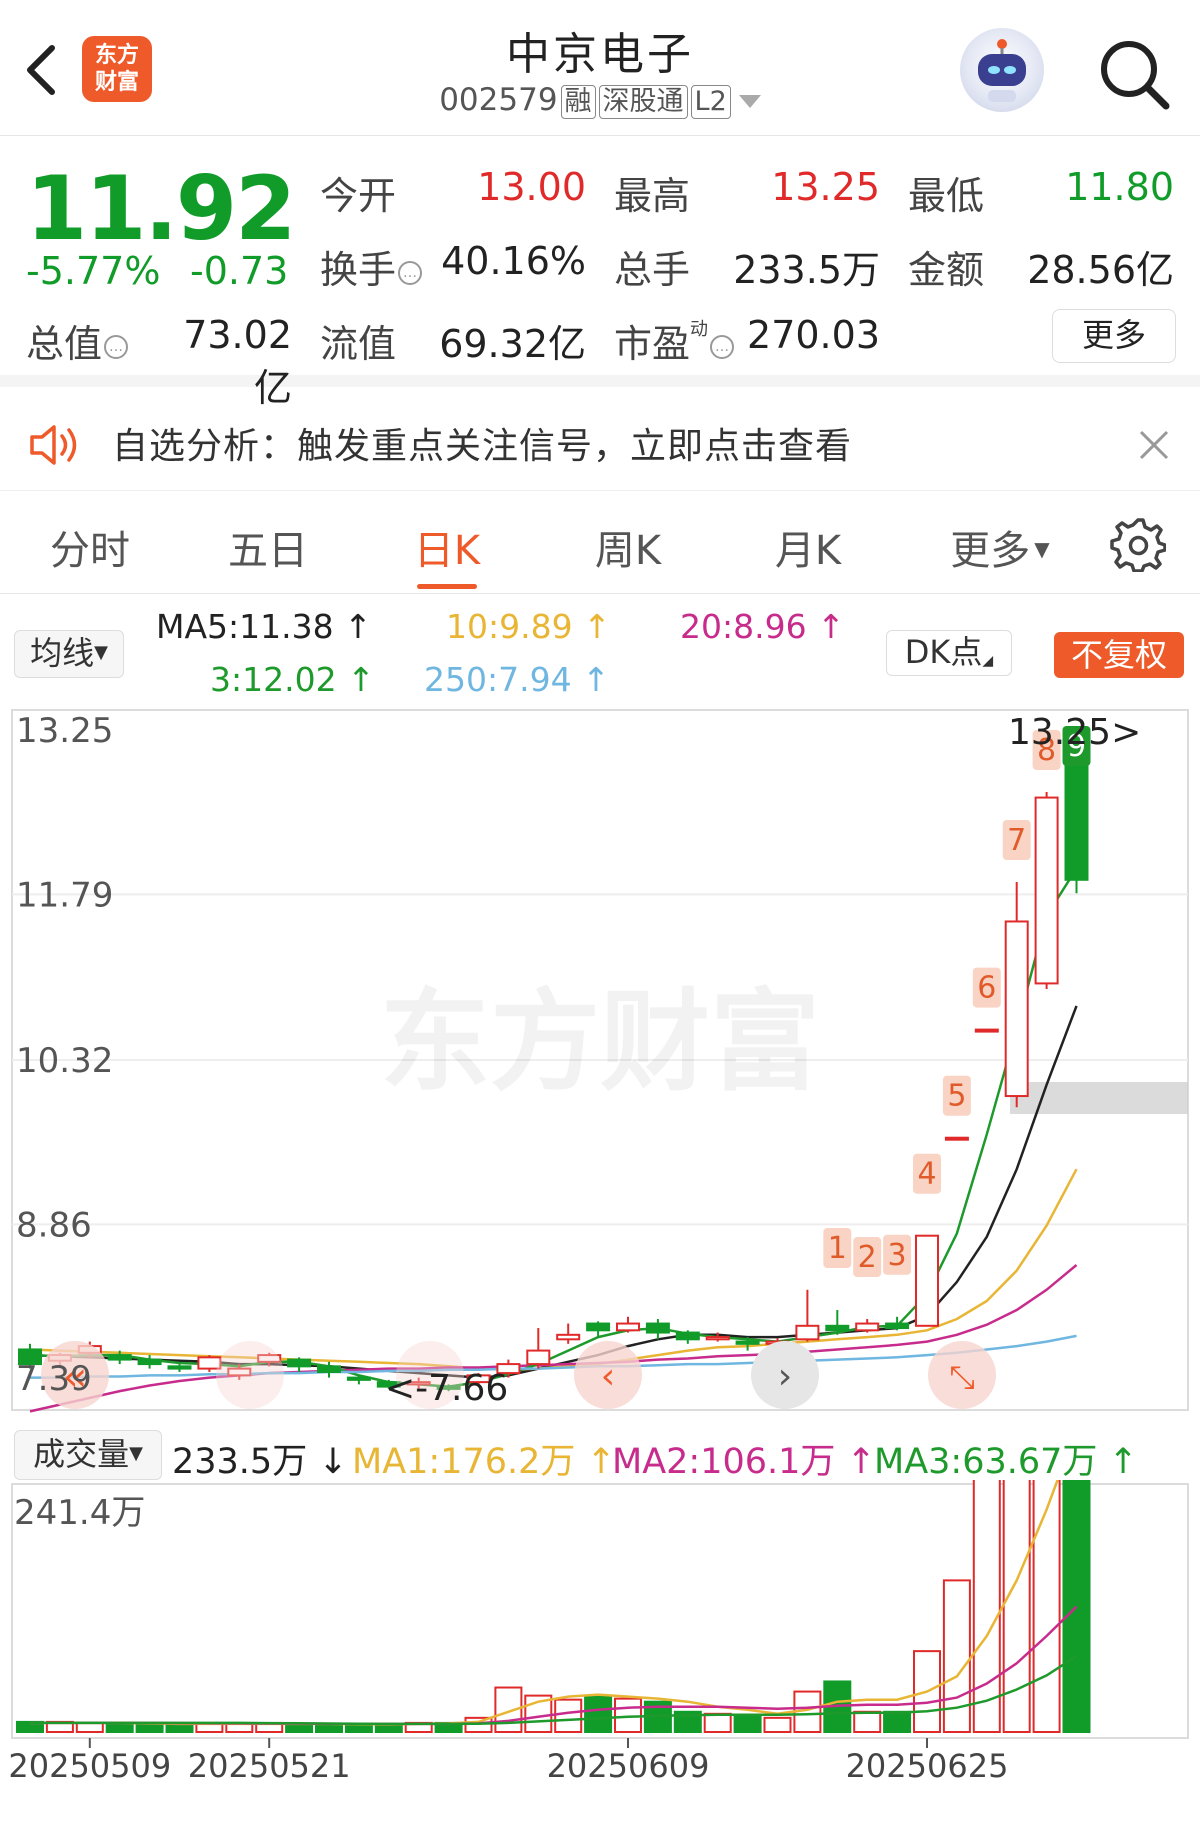 The height and width of the screenshot is (1843, 1200). Describe the element at coordinates (652, 270) in the screenshot. I see `volume-label: 总手` at that location.